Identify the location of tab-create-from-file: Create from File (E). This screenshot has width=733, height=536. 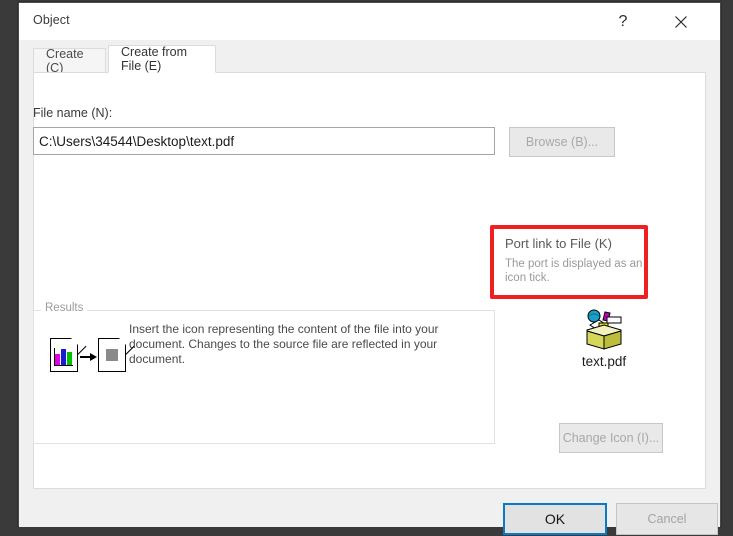
(162, 59).